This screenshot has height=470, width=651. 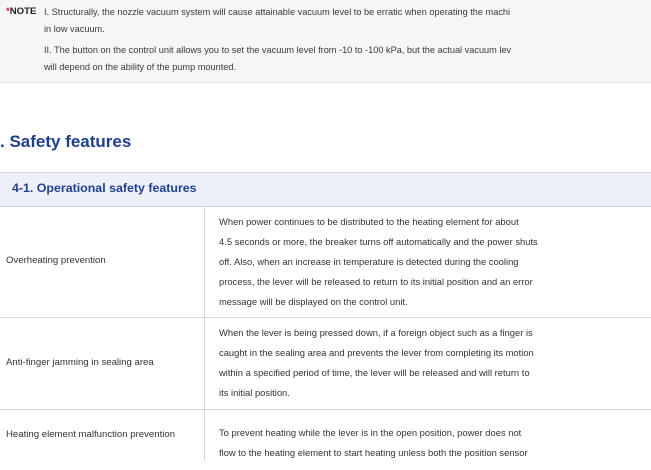 What do you see at coordinates (80, 362) in the screenshot?
I see `row-label: Anti-finger jamming in sealing area` at bounding box center [80, 362].